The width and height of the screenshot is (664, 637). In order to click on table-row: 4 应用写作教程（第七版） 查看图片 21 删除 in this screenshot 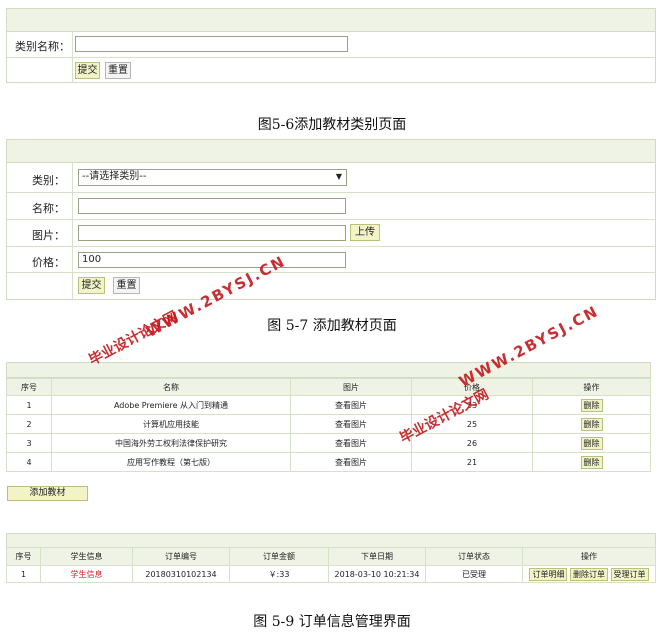, I will do `click(328, 462)`.